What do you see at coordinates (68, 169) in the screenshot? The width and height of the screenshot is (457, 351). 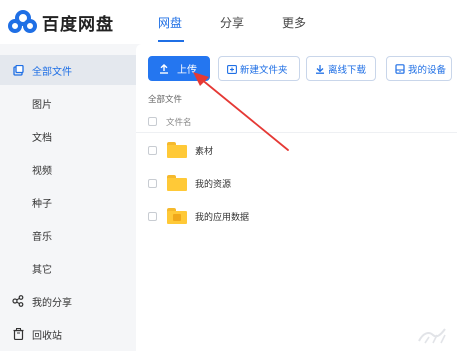 I see `sidebar-item-videos: 视频` at bounding box center [68, 169].